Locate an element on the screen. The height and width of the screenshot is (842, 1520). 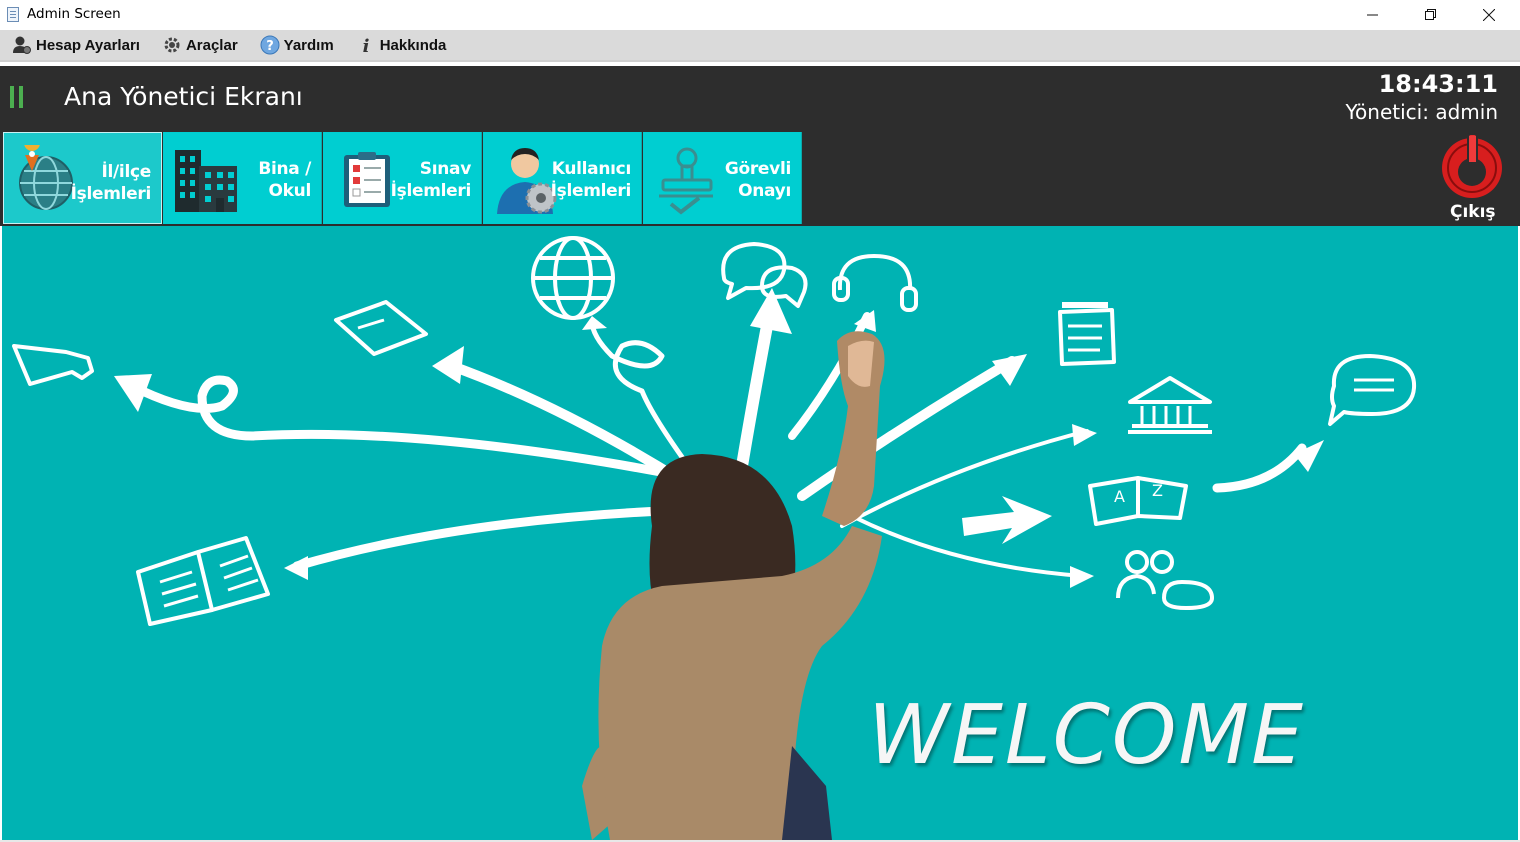
tile-label-line1: İl/ilçe is located at coordinates (126, 172).